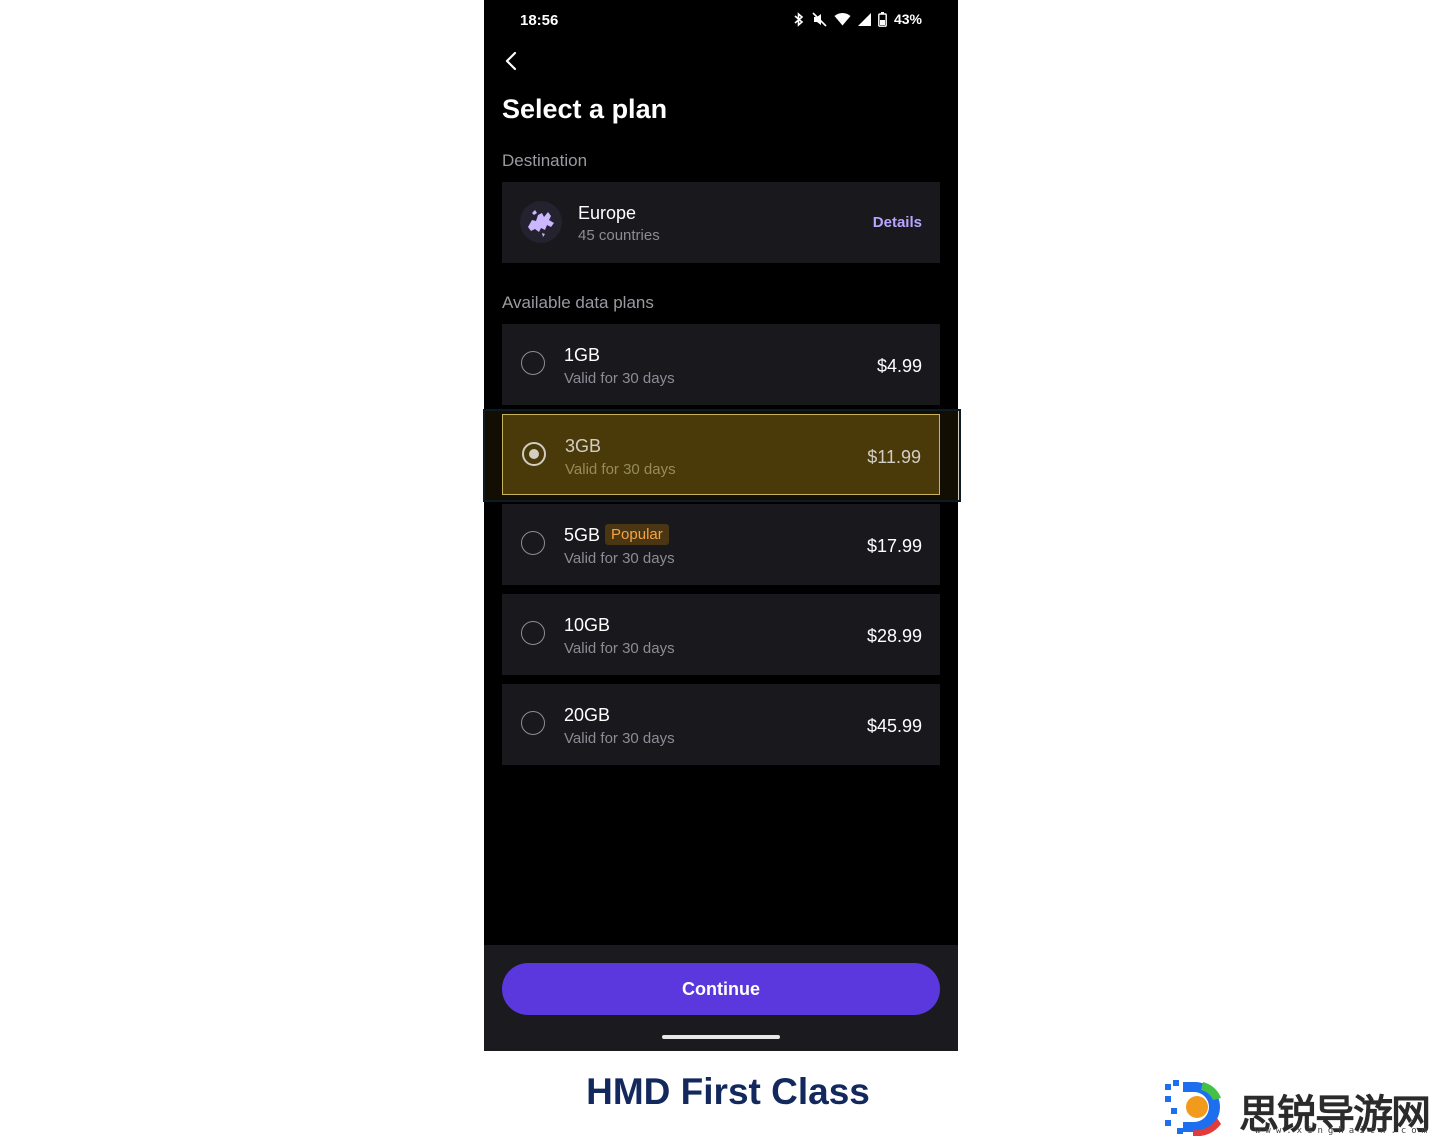 Image resolution: width=1440 pixels, height=1143 pixels. I want to click on plan-name-text: 20GB, so click(587, 715).